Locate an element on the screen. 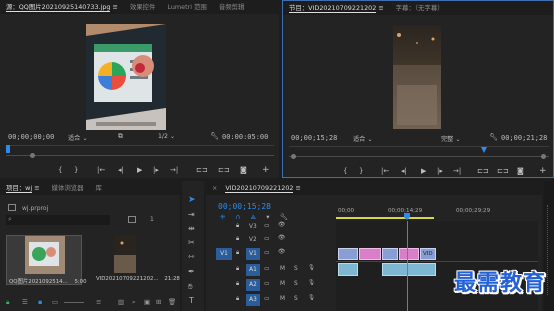 The width and height of the screenshot is (554, 311). program-zoom-bar is located at coordinates (419, 157).